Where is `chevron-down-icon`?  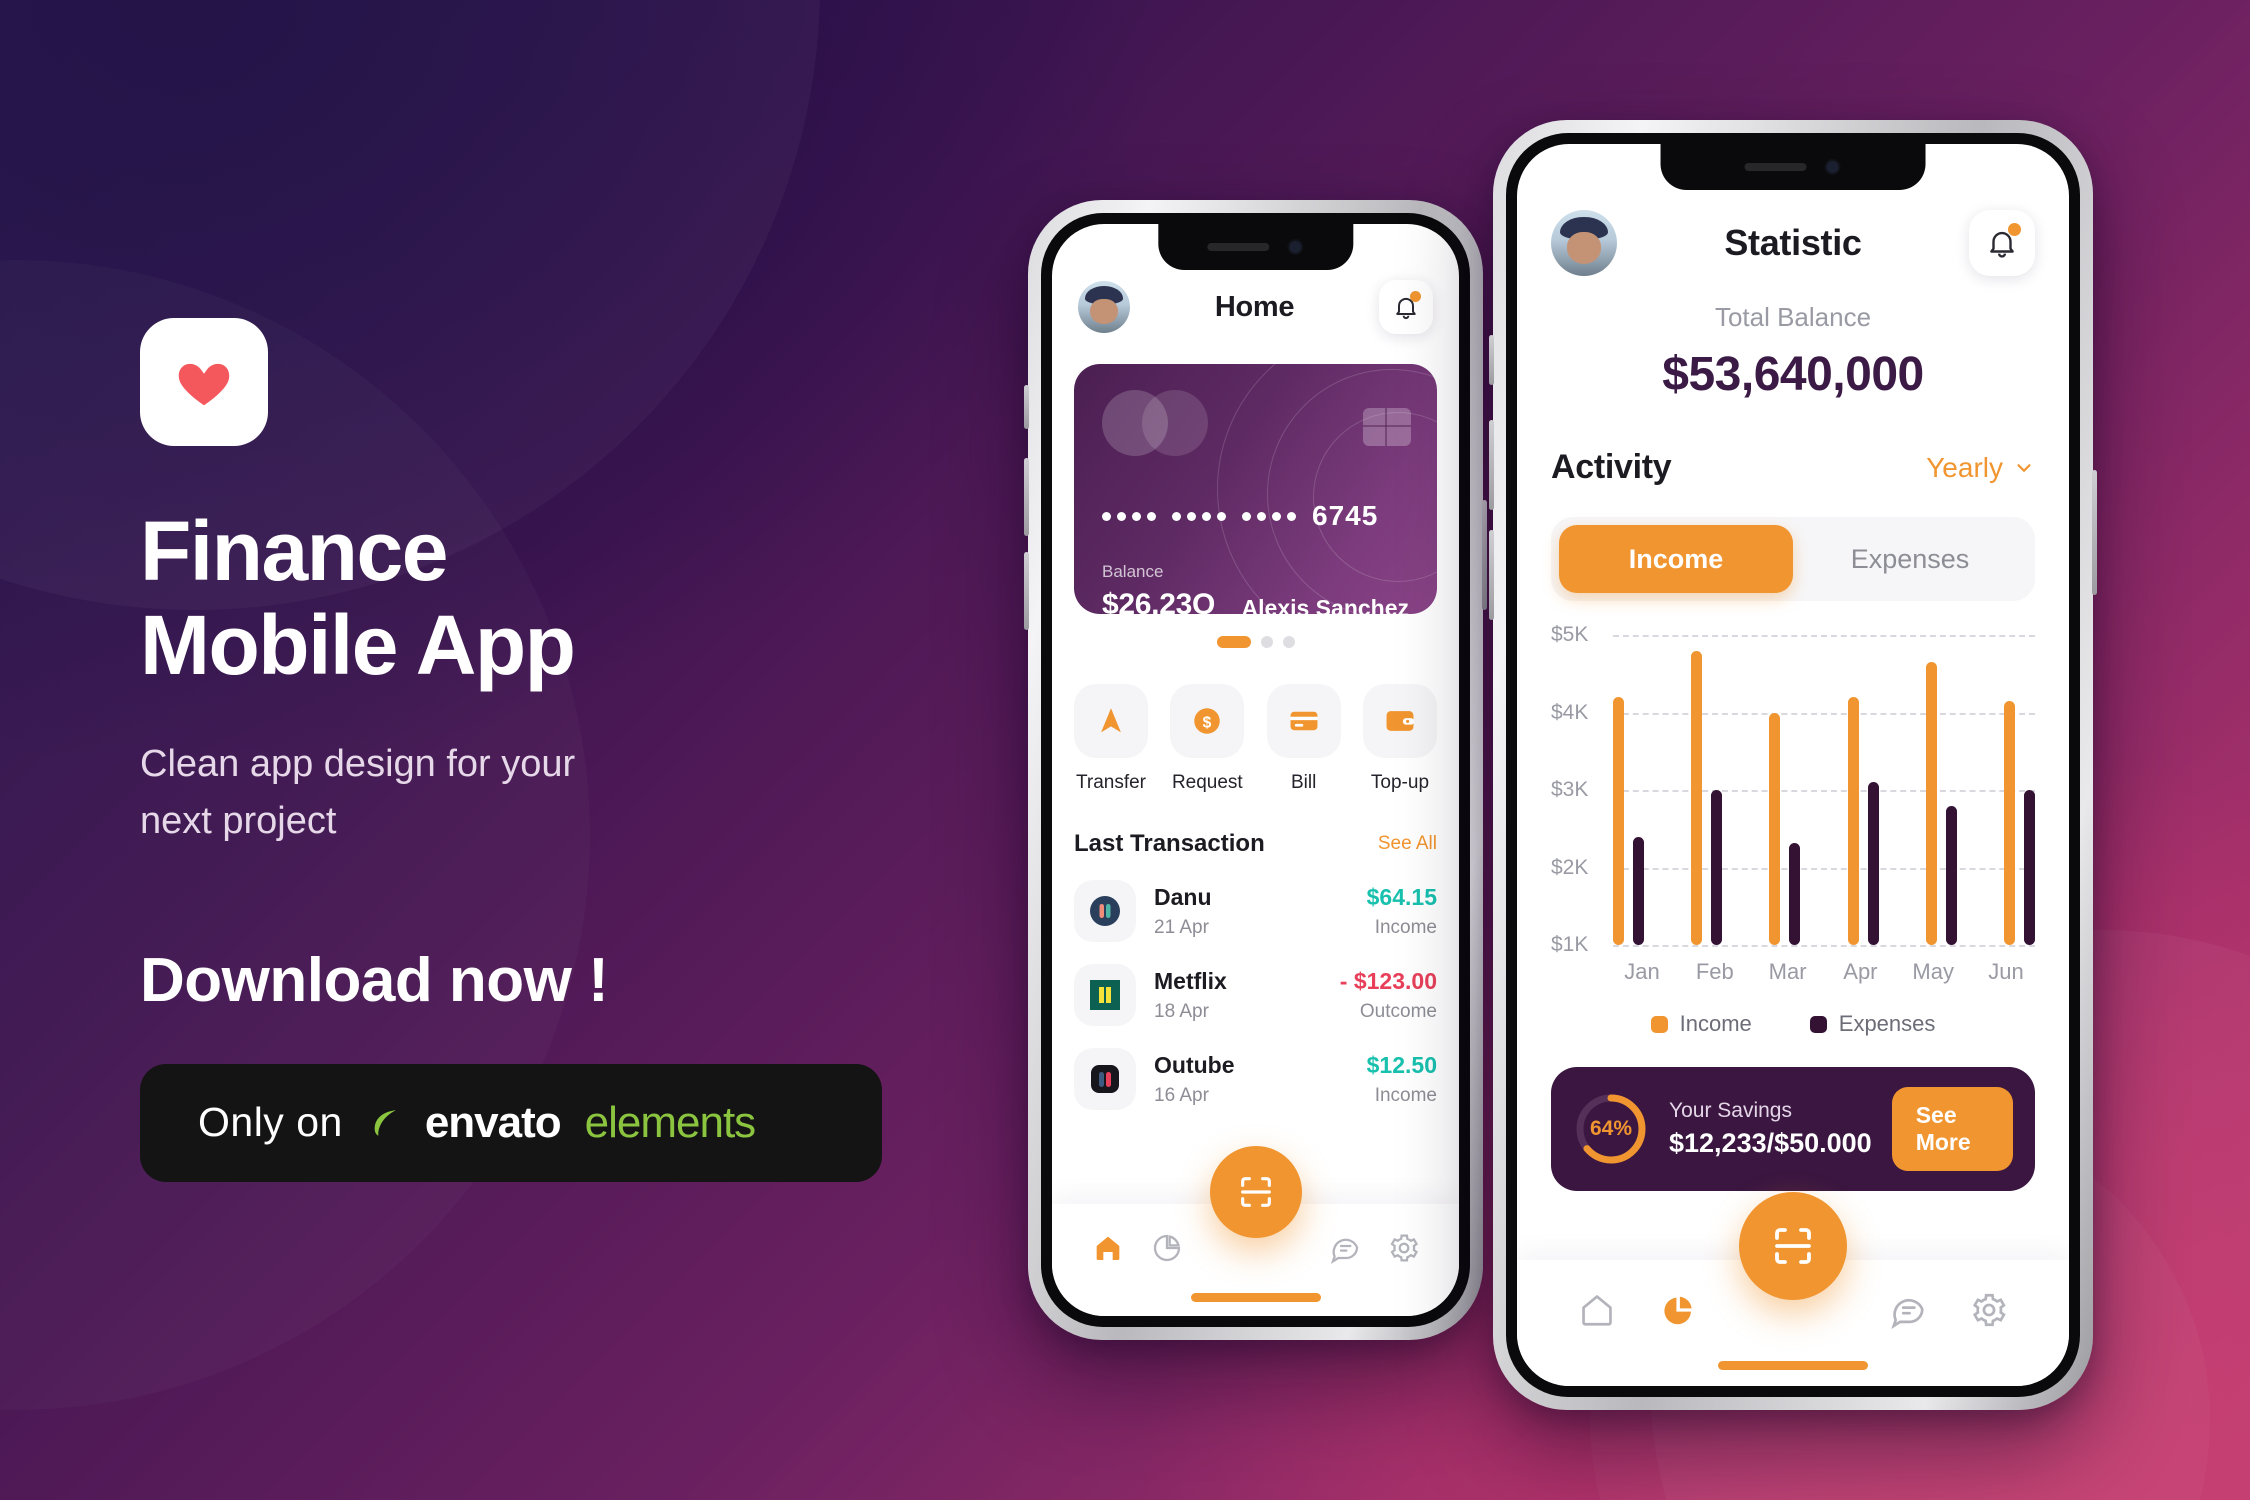
chevron-down-icon is located at coordinates (2024, 467).